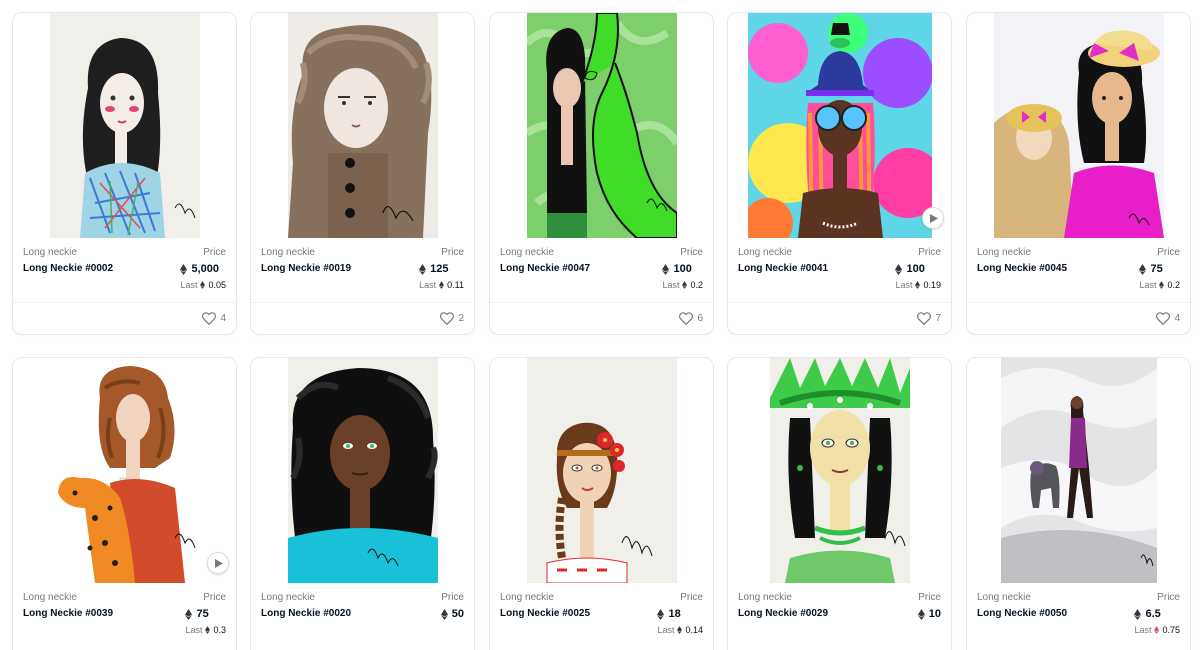  What do you see at coordinates (700, 318) in the screenshot?
I see `like-count: 6` at bounding box center [700, 318].